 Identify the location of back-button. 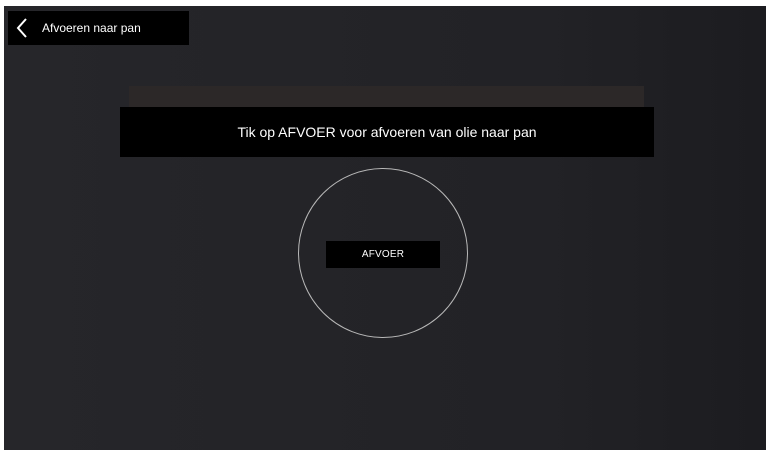
(22, 28).